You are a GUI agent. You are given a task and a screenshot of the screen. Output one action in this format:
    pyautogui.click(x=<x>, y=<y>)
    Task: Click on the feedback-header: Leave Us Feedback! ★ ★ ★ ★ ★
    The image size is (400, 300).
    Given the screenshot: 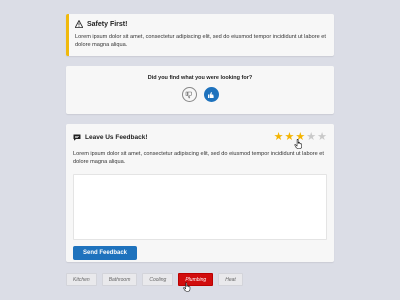 What is the action you would take?
    pyautogui.click(x=200, y=140)
    